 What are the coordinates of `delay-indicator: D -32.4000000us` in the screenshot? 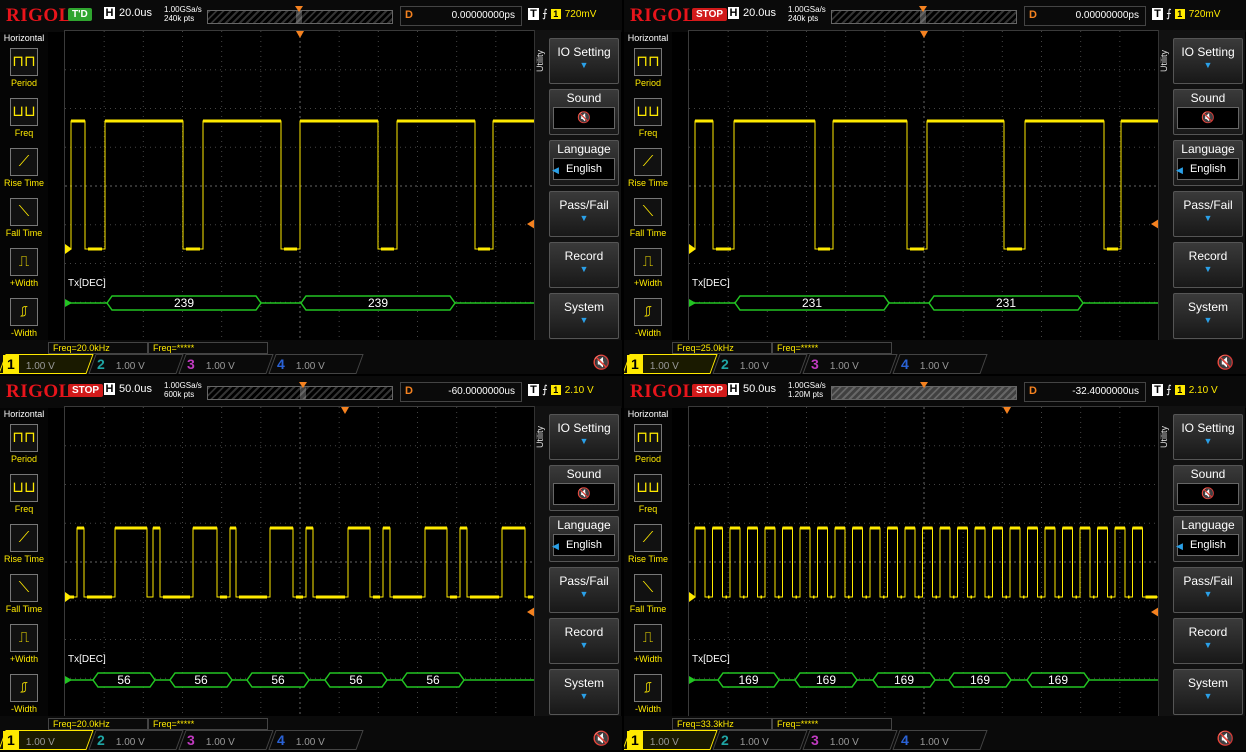 It's located at (1085, 392).